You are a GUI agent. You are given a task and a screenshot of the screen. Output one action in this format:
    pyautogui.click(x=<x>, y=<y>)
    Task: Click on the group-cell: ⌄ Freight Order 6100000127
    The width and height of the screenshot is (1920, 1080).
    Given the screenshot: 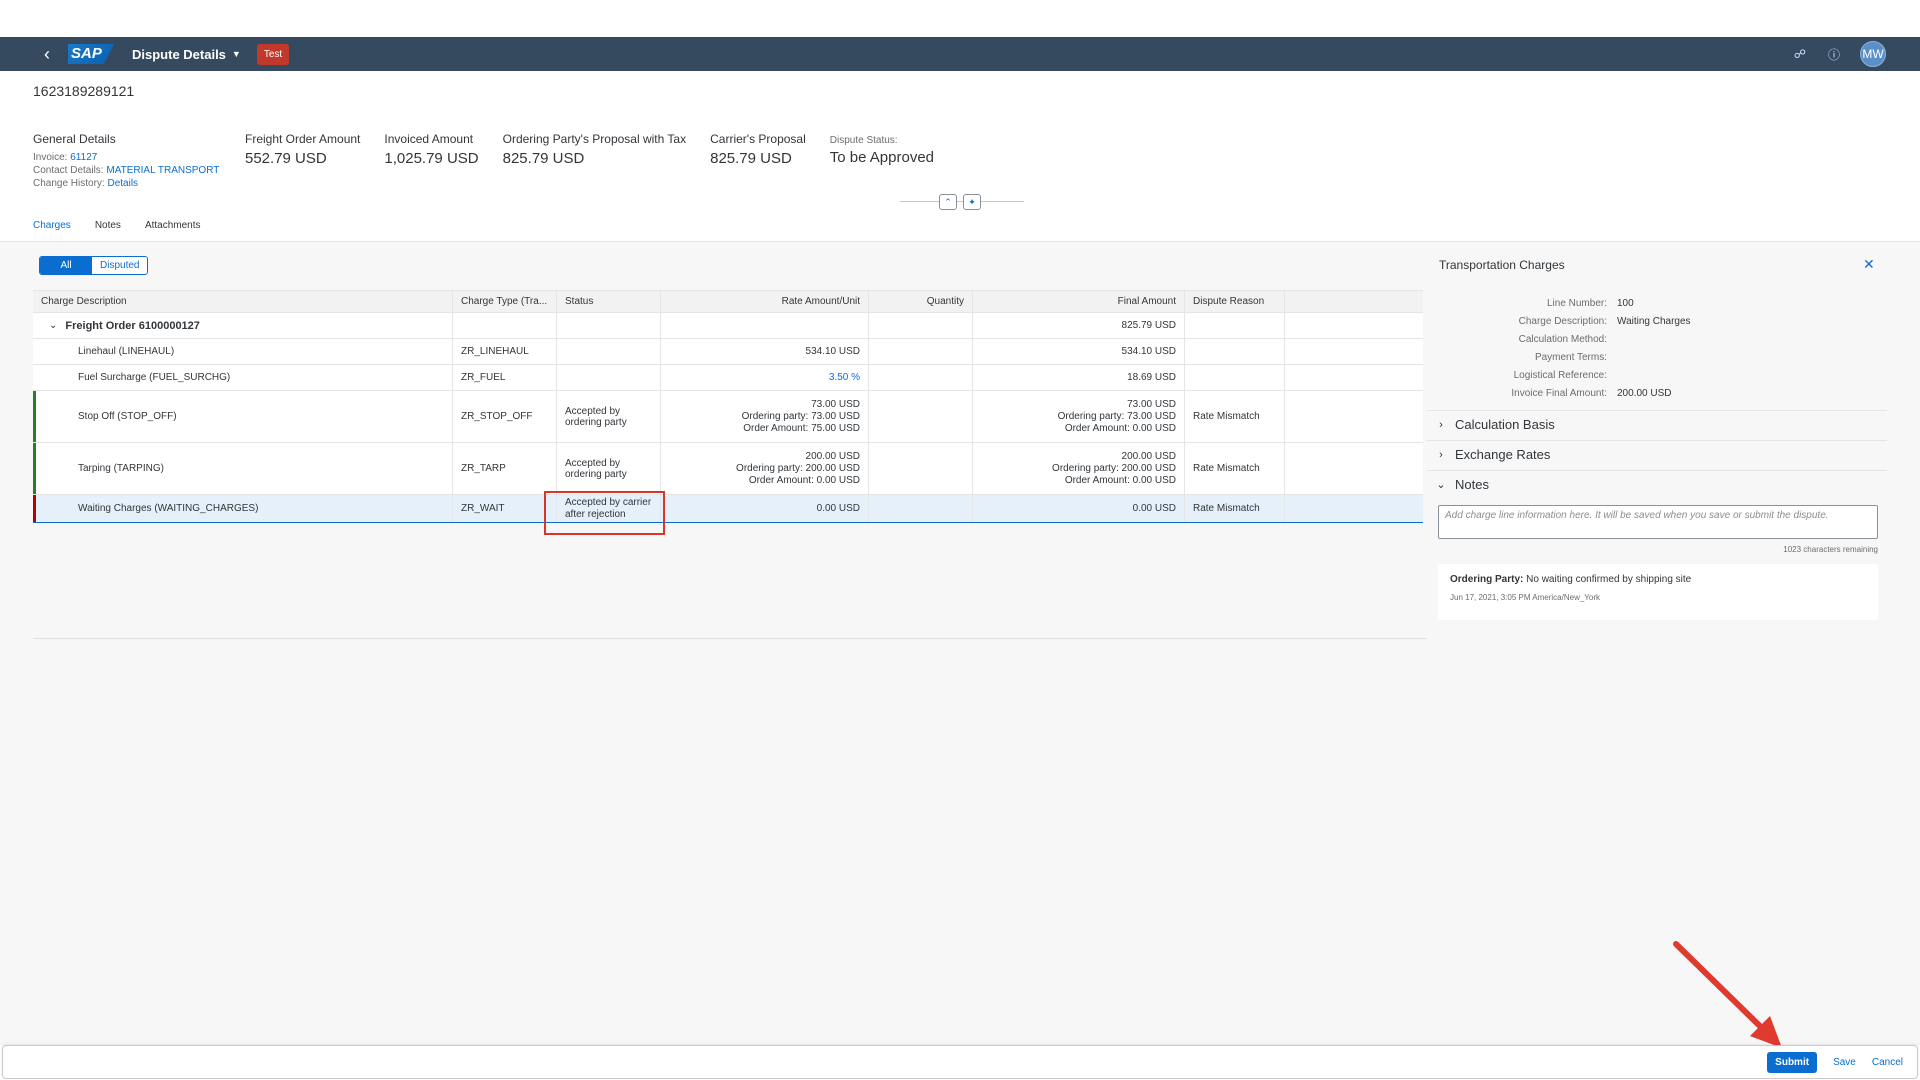 What is the action you would take?
    pyautogui.click(x=243, y=325)
    